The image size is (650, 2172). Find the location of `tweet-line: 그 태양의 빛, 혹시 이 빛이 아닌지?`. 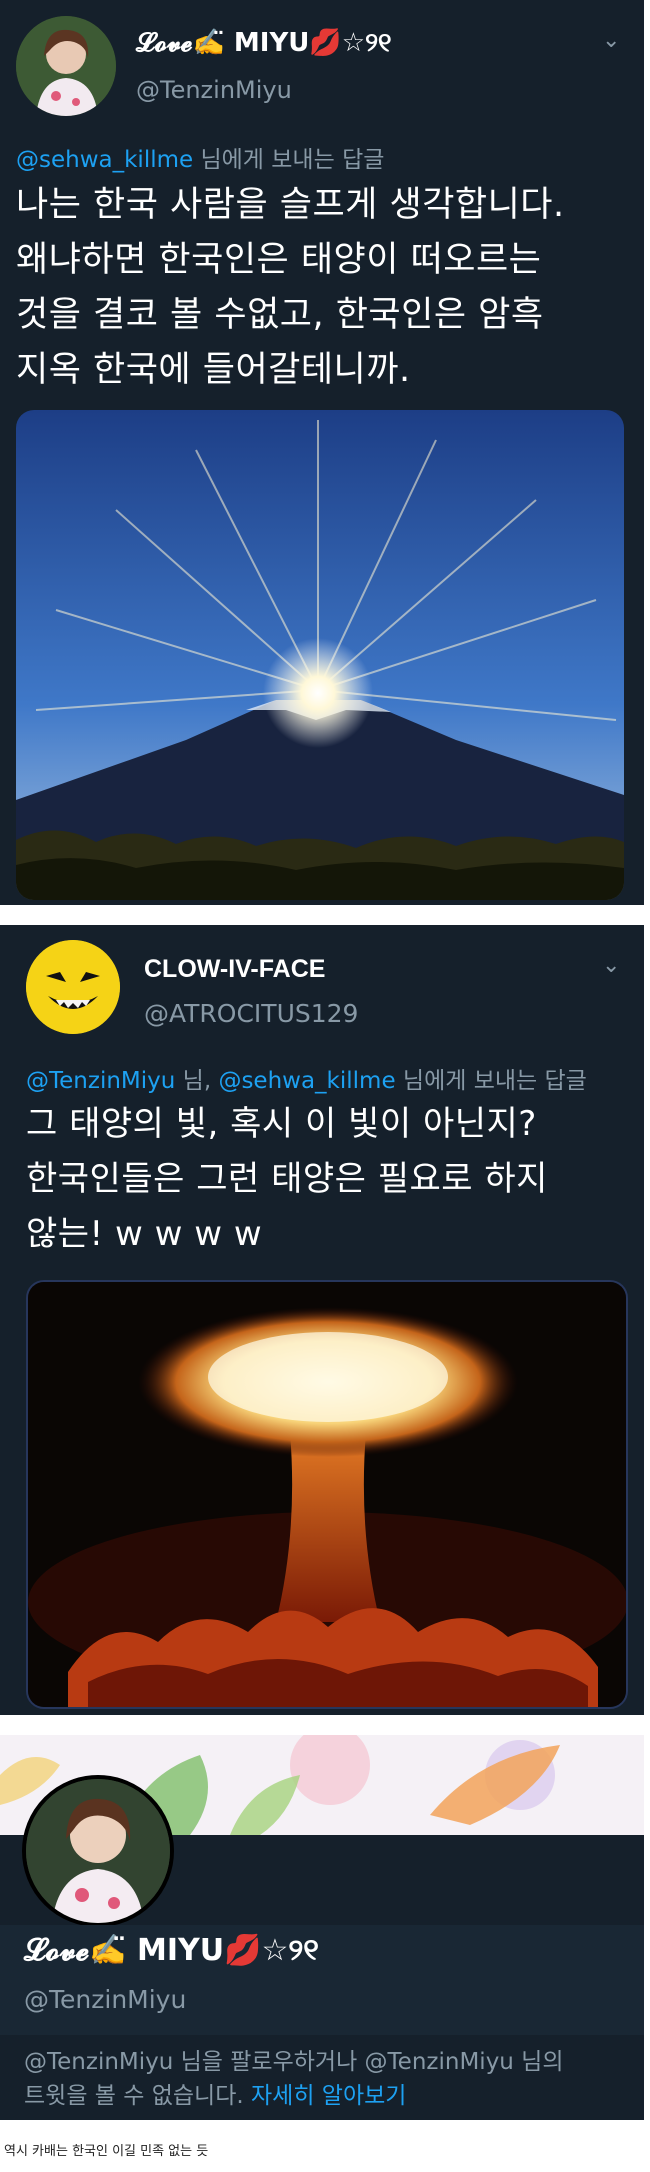

tweet-line: 그 태양의 빛, 혹시 이 빛이 아닌지? is located at coordinates (281, 1124).